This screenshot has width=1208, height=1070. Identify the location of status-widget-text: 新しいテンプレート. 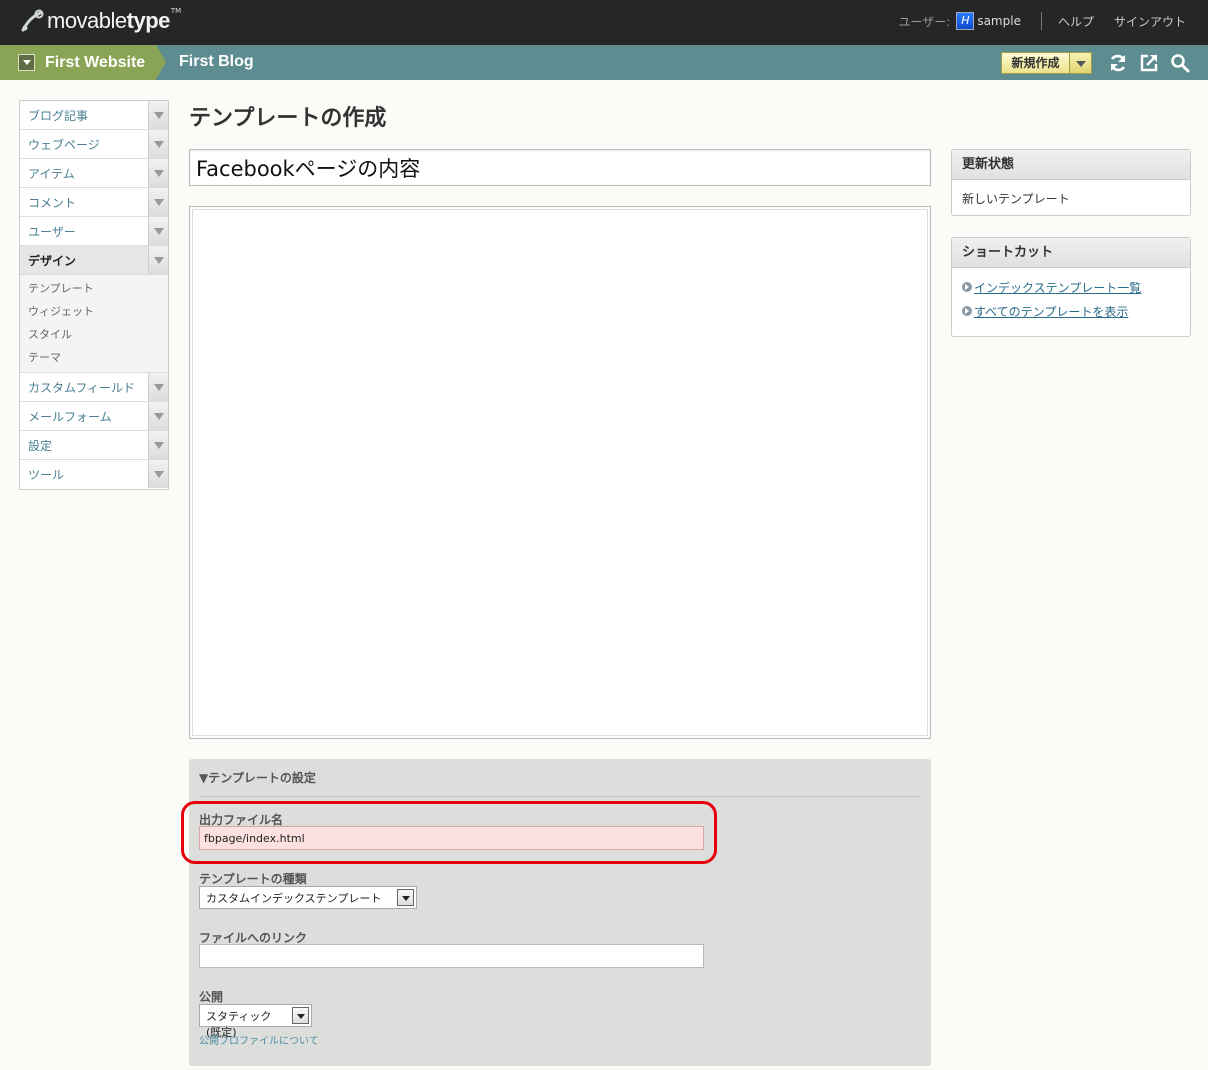
(1016, 199).